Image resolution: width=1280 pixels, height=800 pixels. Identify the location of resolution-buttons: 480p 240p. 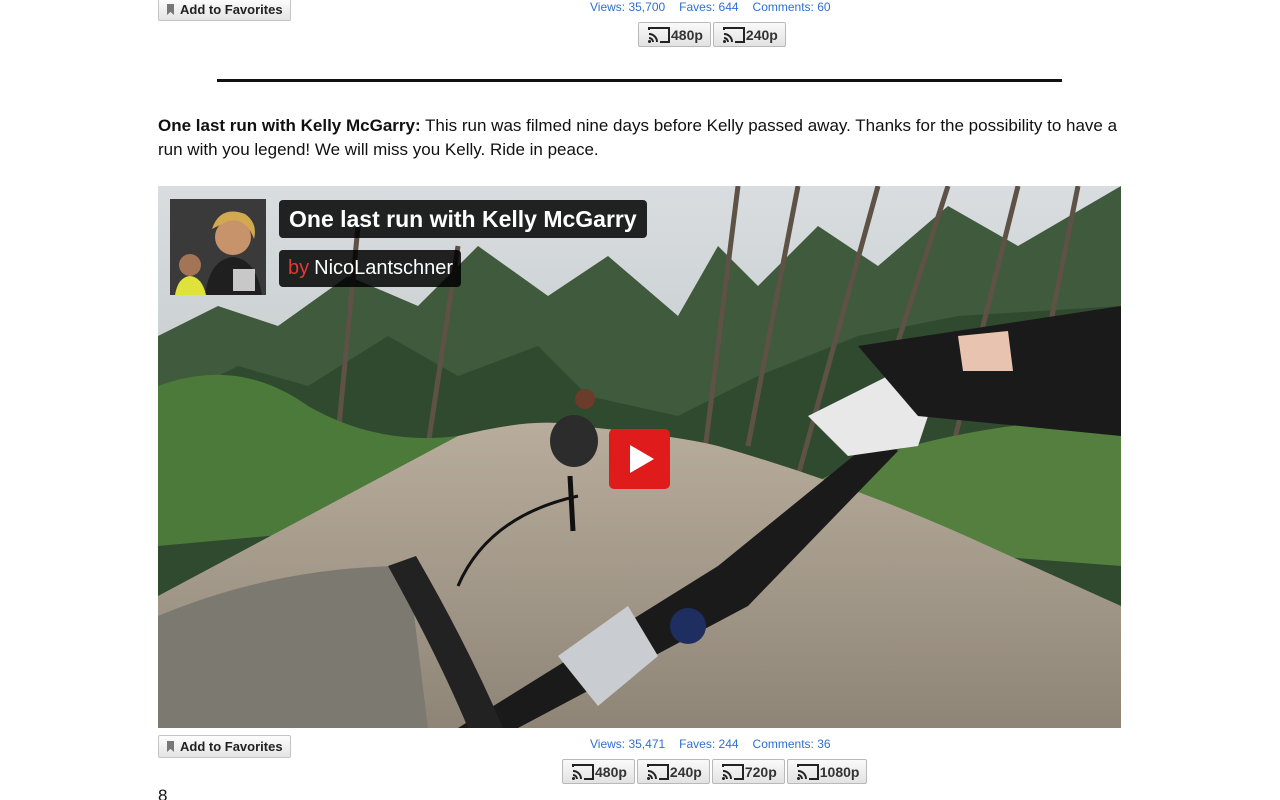
(712, 34).